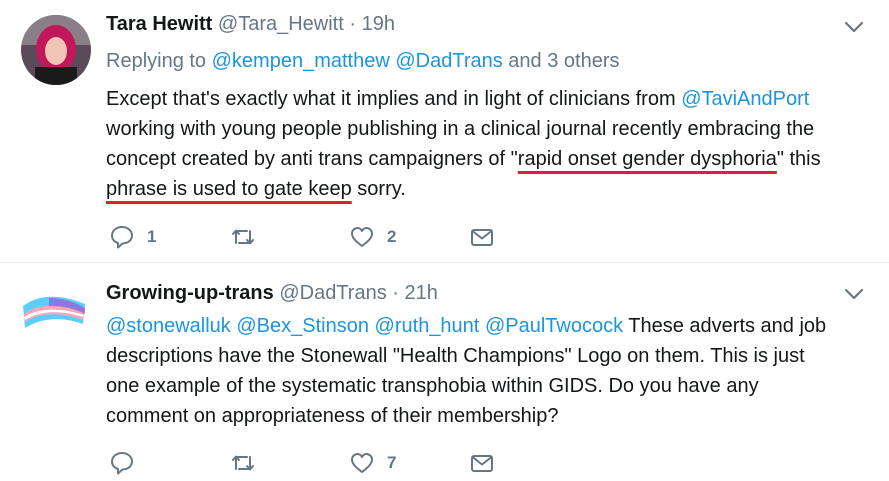 This screenshot has width=889, height=481. What do you see at coordinates (56, 50) in the screenshot?
I see `avatar-tara-hewitt` at bounding box center [56, 50].